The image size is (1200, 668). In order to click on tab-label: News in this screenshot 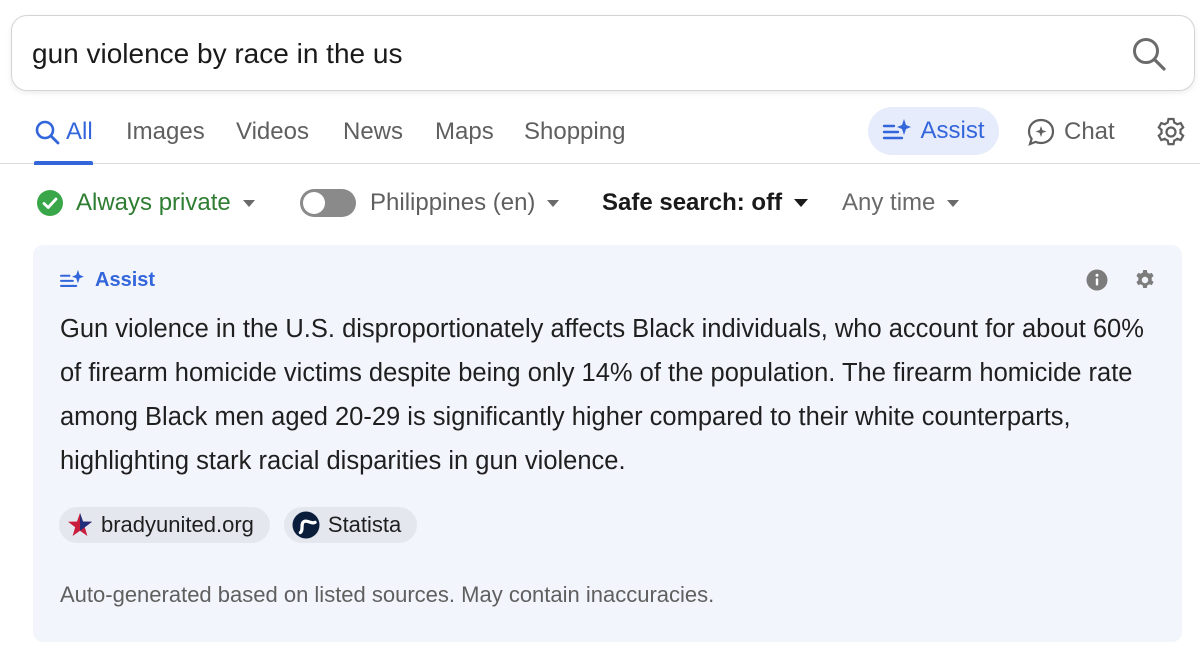, I will do `click(373, 131)`.